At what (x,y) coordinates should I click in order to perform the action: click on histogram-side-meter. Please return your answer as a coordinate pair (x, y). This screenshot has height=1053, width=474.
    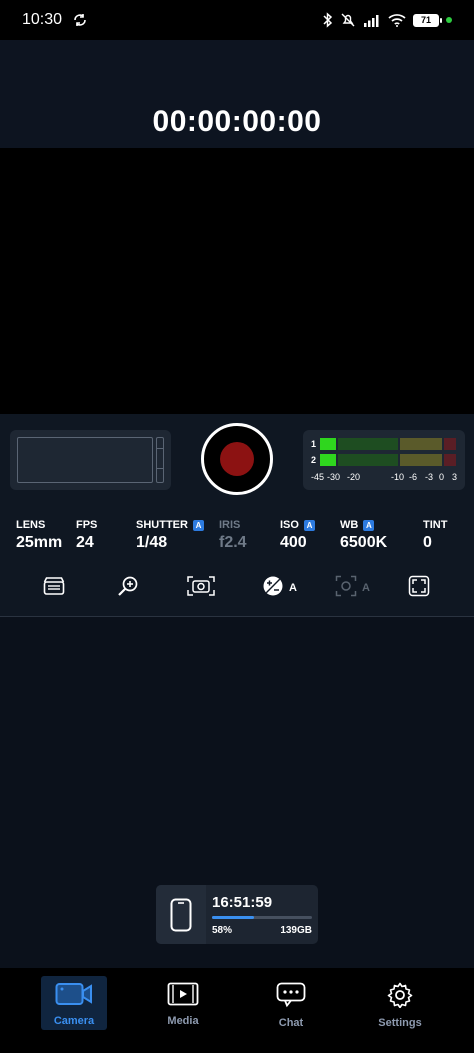
    Looking at the image, I should click on (160, 460).